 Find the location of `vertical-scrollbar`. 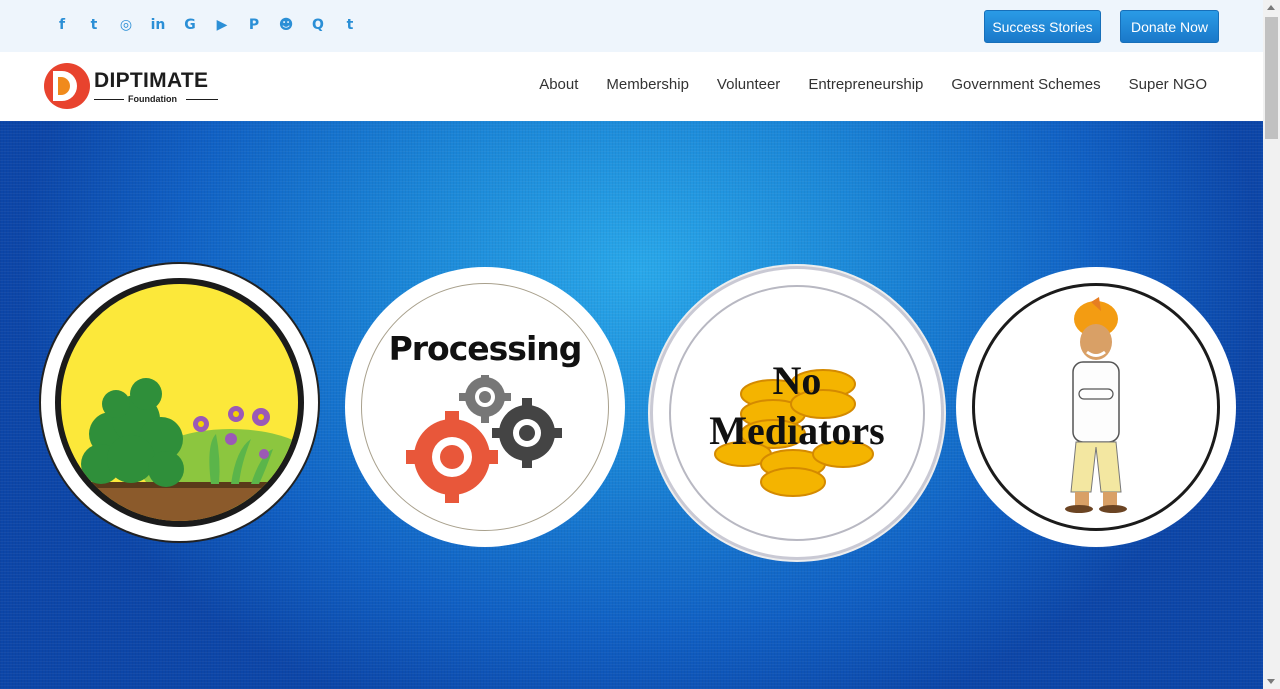

vertical-scrollbar is located at coordinates (1271, 344).